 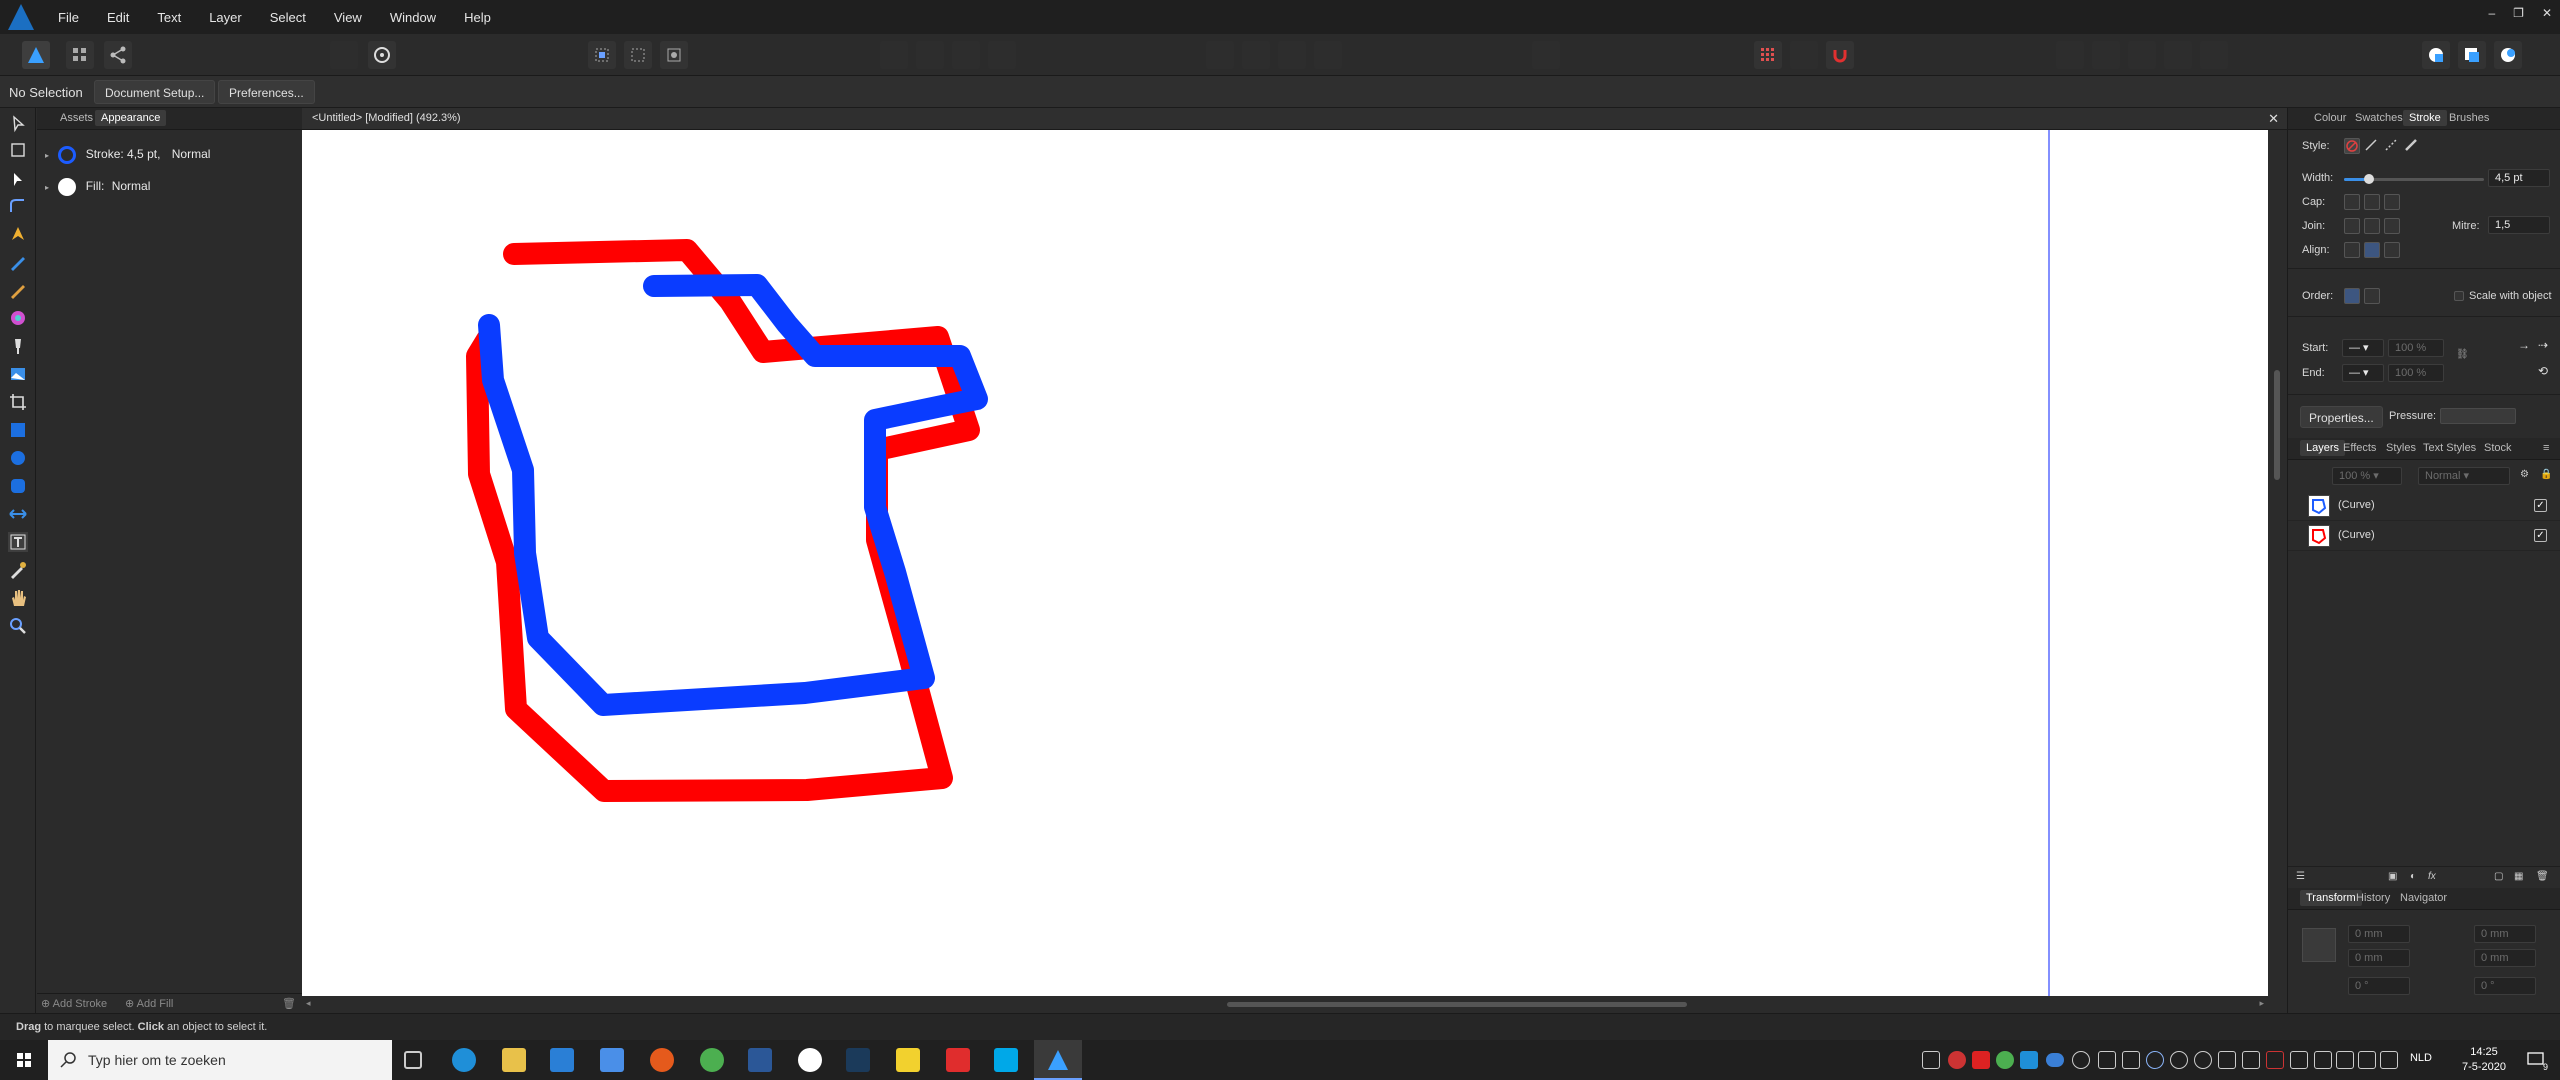 I want to click on join-miter-button, so click(x=2352, y=226).